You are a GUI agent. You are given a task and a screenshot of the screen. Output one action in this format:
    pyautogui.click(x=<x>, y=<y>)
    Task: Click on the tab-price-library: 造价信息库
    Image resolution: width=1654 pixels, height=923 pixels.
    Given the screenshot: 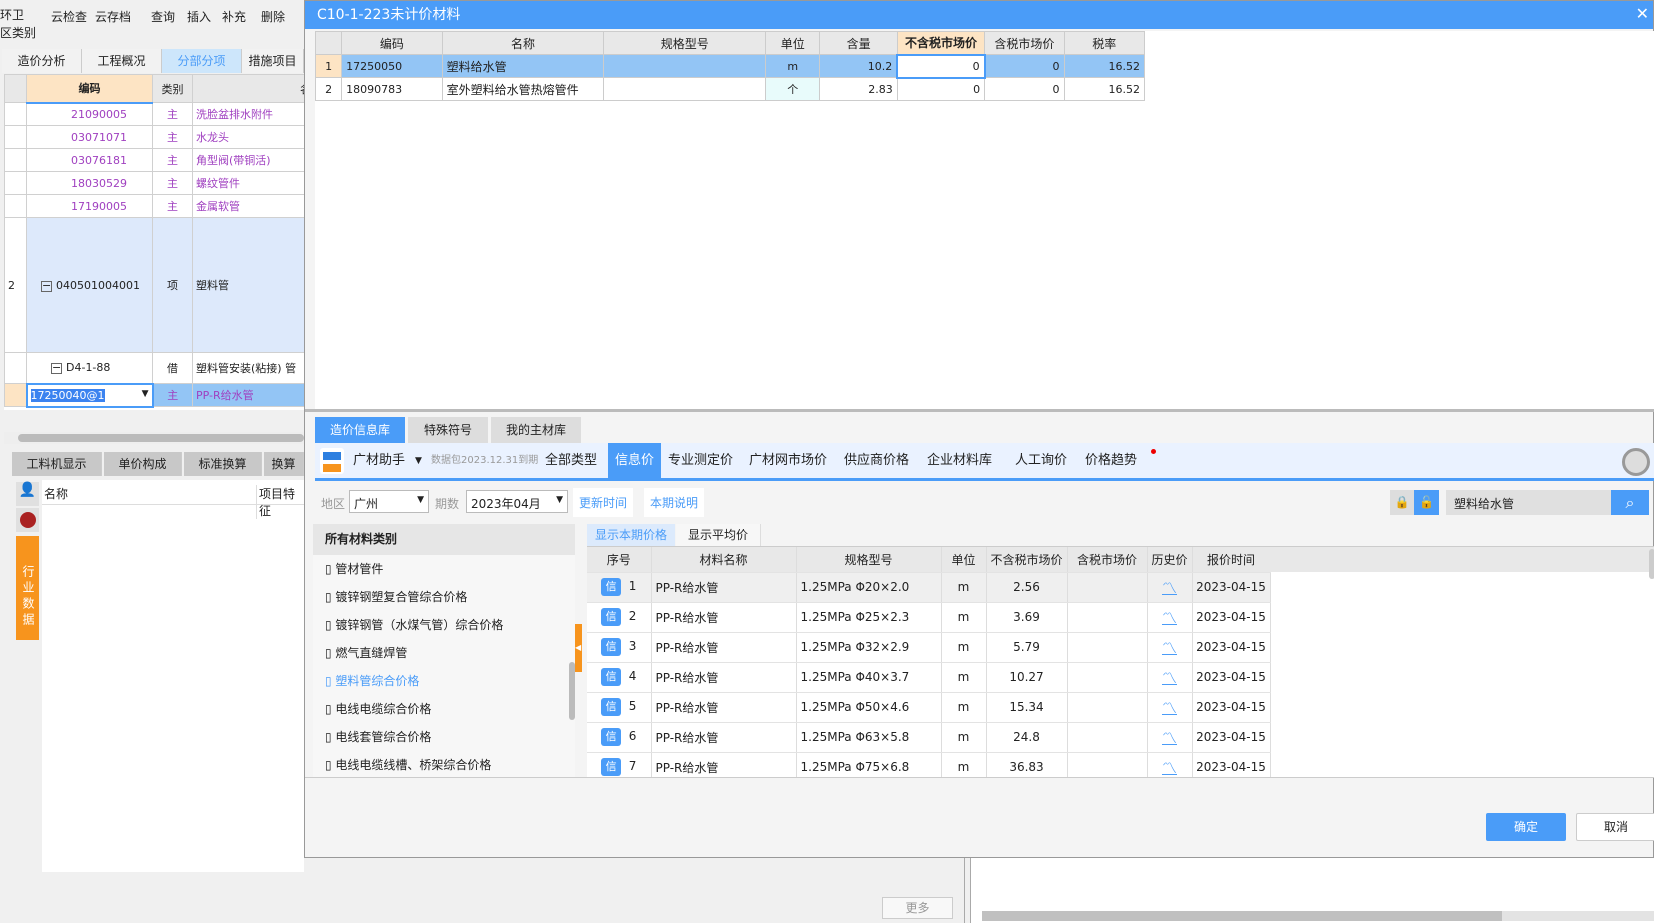 What is the action you would take?
    pyautogui.click(x=360, y=430)
    